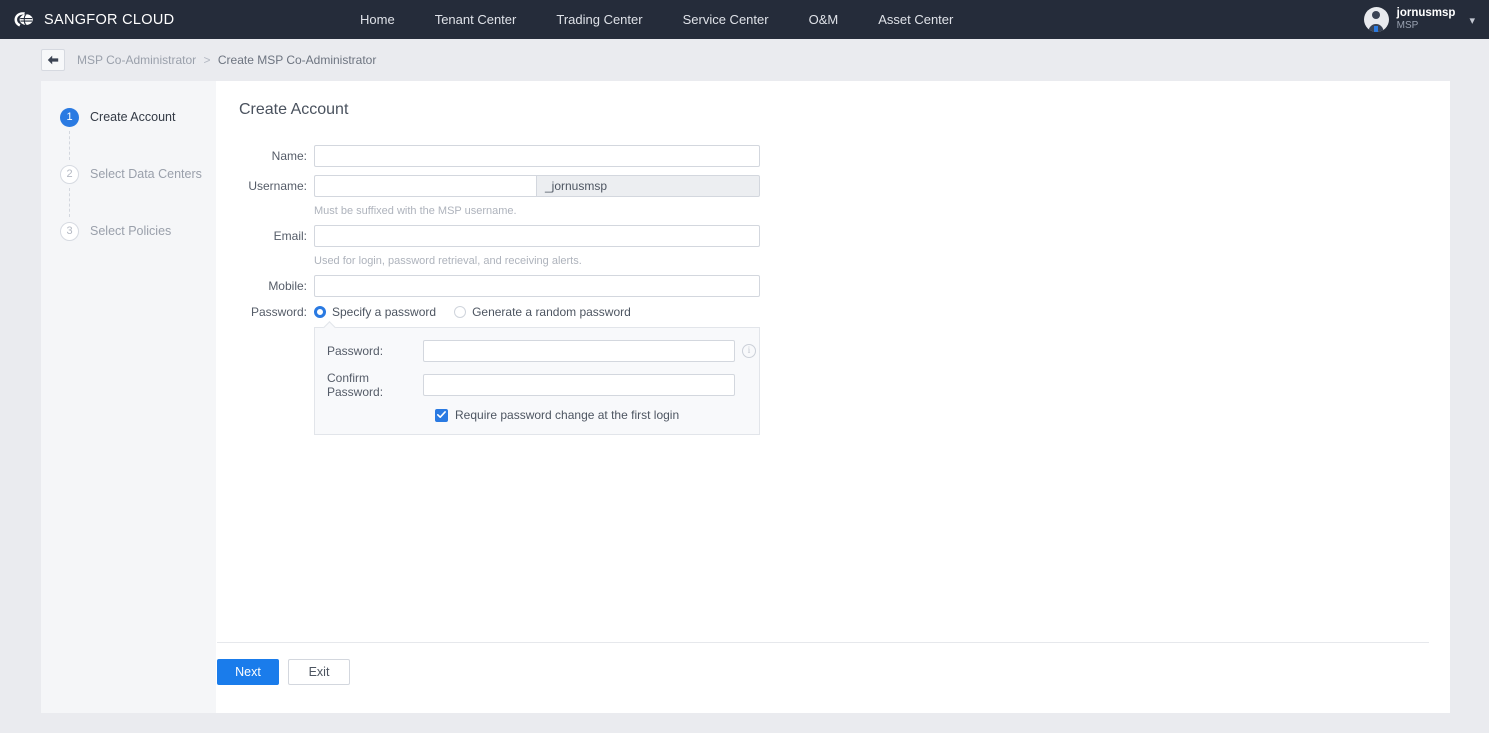  I want to click on field-row-email: Email:, so click(844, 236).